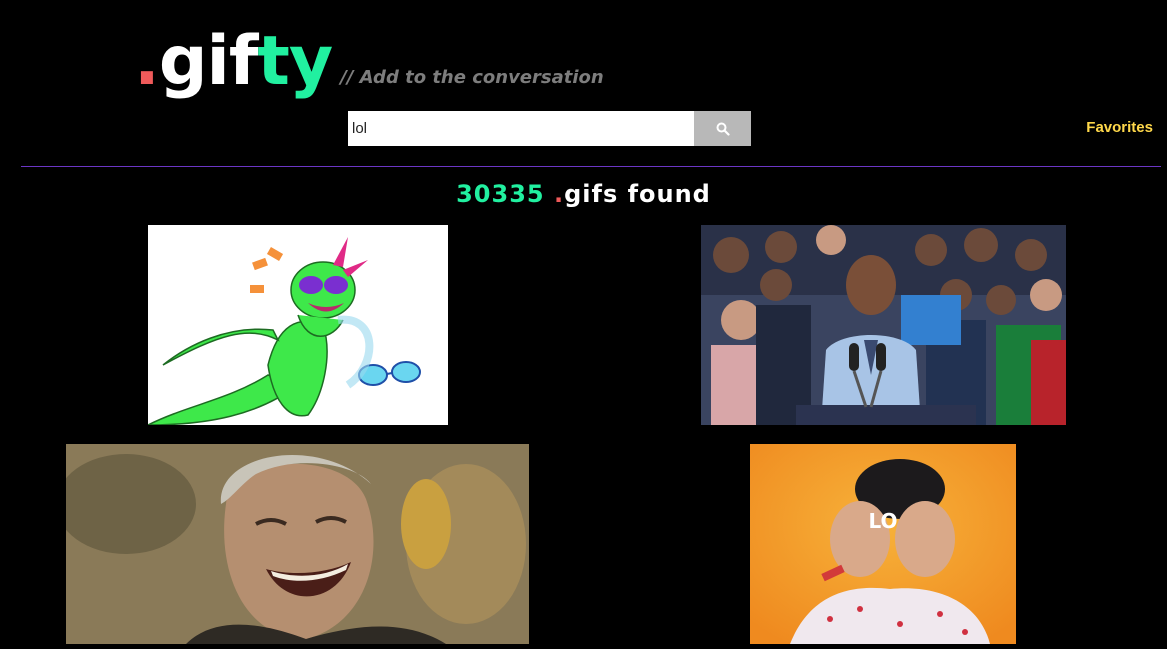 The image size is (1167, 649). I want to click on results-count: 30335 .gifs found, so click(583, 194).